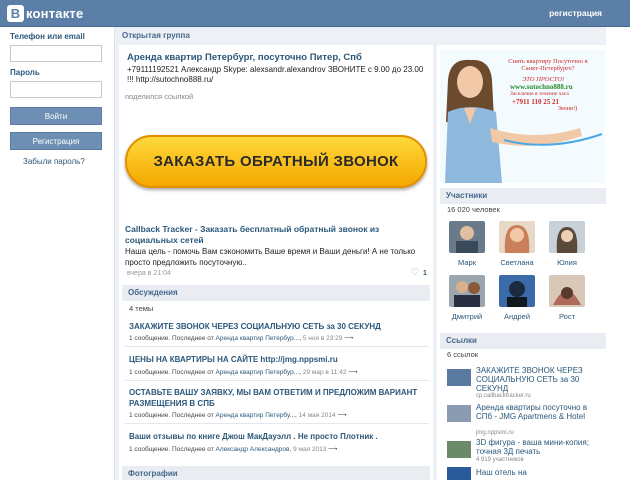 This screenshot has width=630, height=480. What do you see at coordinates (425, 273) in the screenshot?
I see `like-count: 1` at bounding box center [425, 273].